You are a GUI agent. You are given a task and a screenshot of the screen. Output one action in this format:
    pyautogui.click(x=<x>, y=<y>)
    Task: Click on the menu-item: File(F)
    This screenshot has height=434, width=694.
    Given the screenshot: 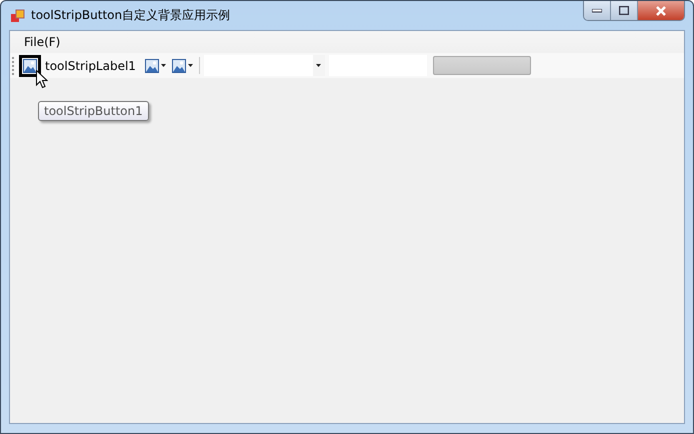 What is the action you would take?
    pyautogui.click(x=42, y=42)
    